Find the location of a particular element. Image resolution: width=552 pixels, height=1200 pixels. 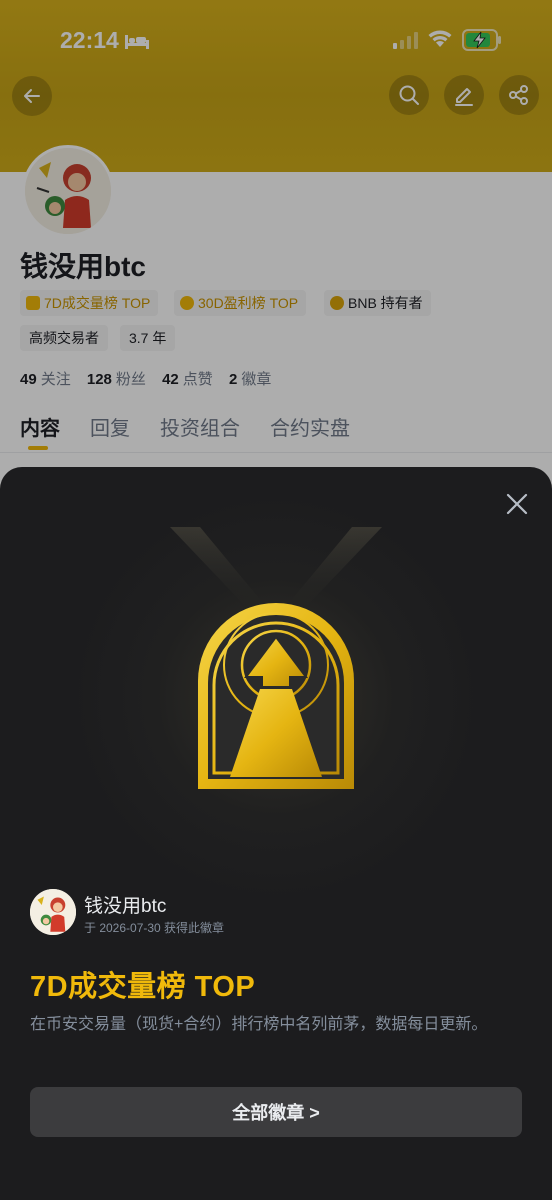

badge-owner-avatar is located at coordinates (53, 912).